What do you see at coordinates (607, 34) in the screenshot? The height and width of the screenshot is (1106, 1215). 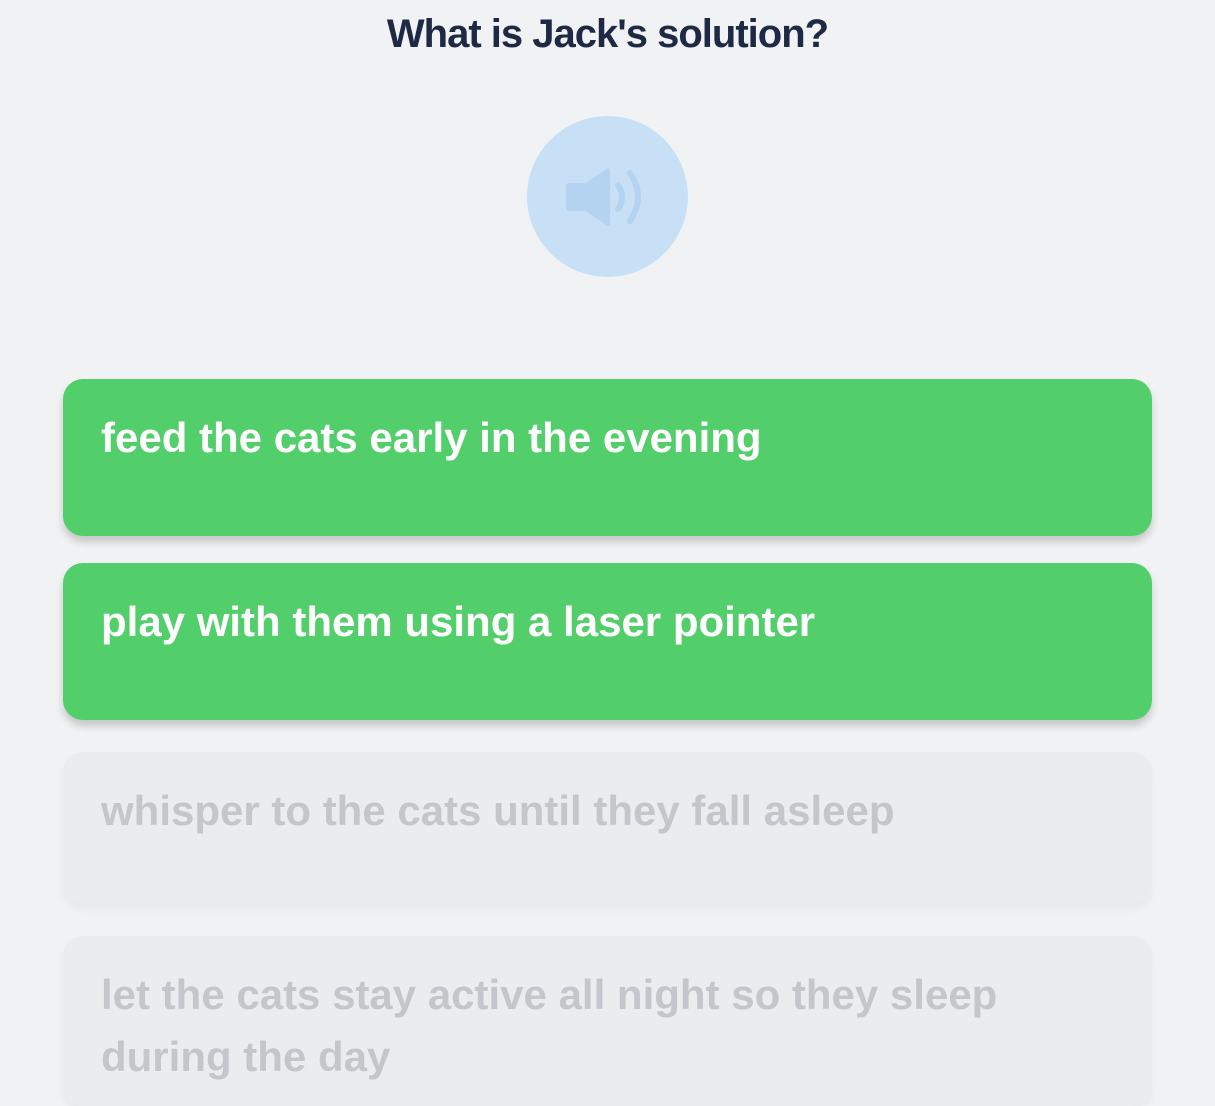 I see `question-title: What is Jack's solution?` at bounding box center [607, 34].